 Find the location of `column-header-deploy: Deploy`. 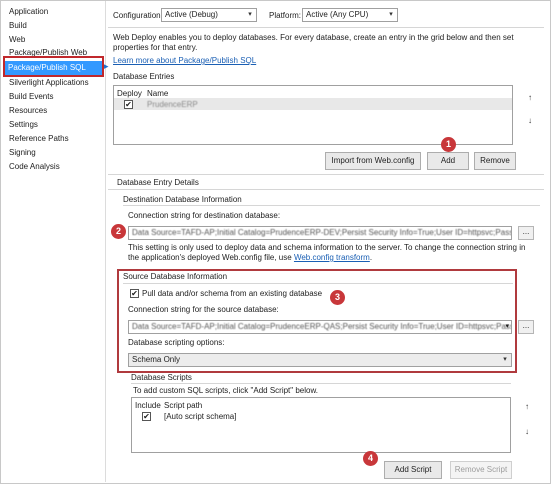

column-header-deploy: Deploy is located at coordinates (129, 93).